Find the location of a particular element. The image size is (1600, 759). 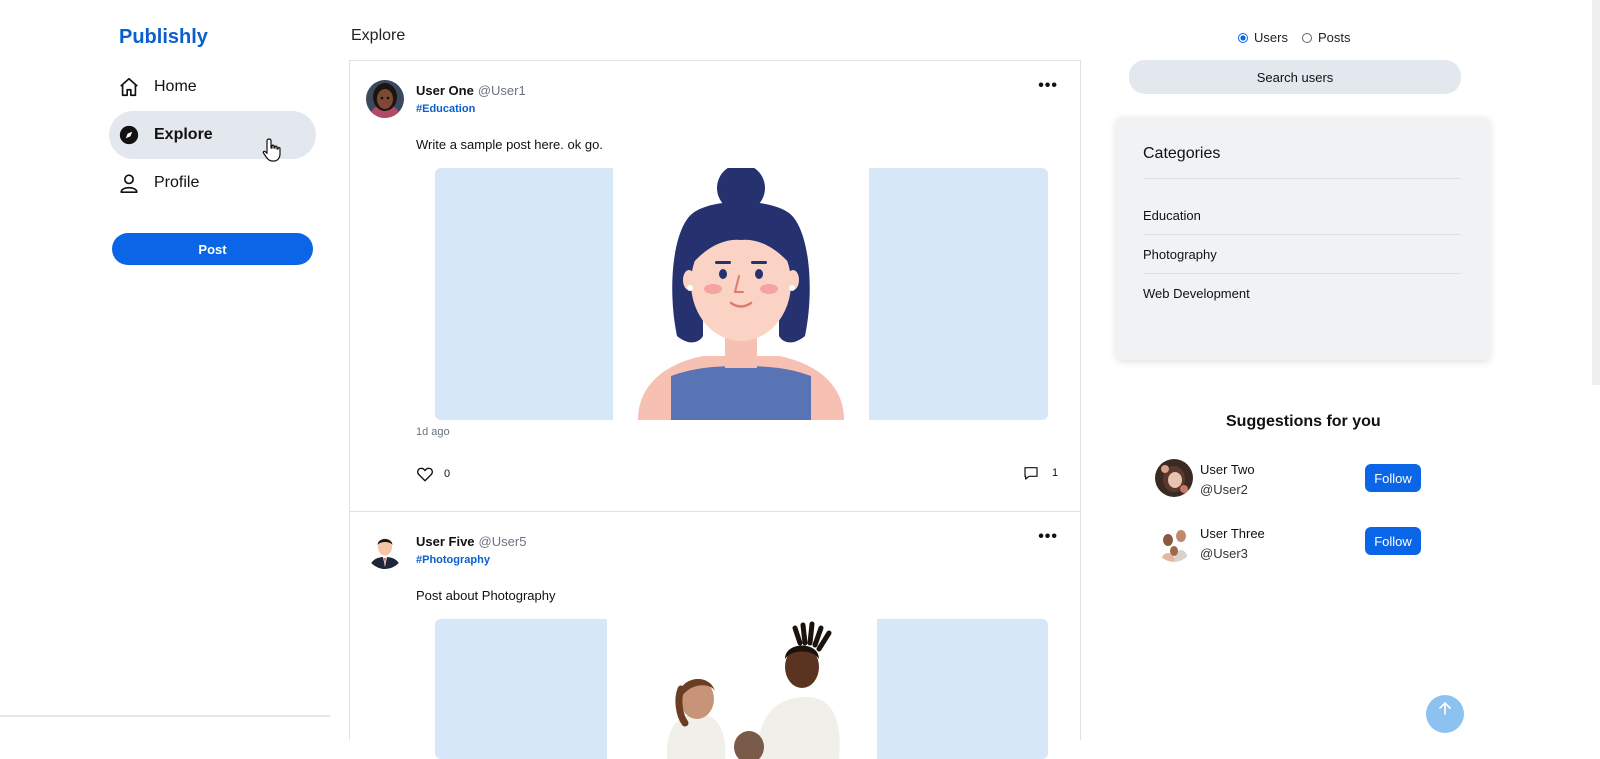

search-input is located at coordinates (1295, 77).